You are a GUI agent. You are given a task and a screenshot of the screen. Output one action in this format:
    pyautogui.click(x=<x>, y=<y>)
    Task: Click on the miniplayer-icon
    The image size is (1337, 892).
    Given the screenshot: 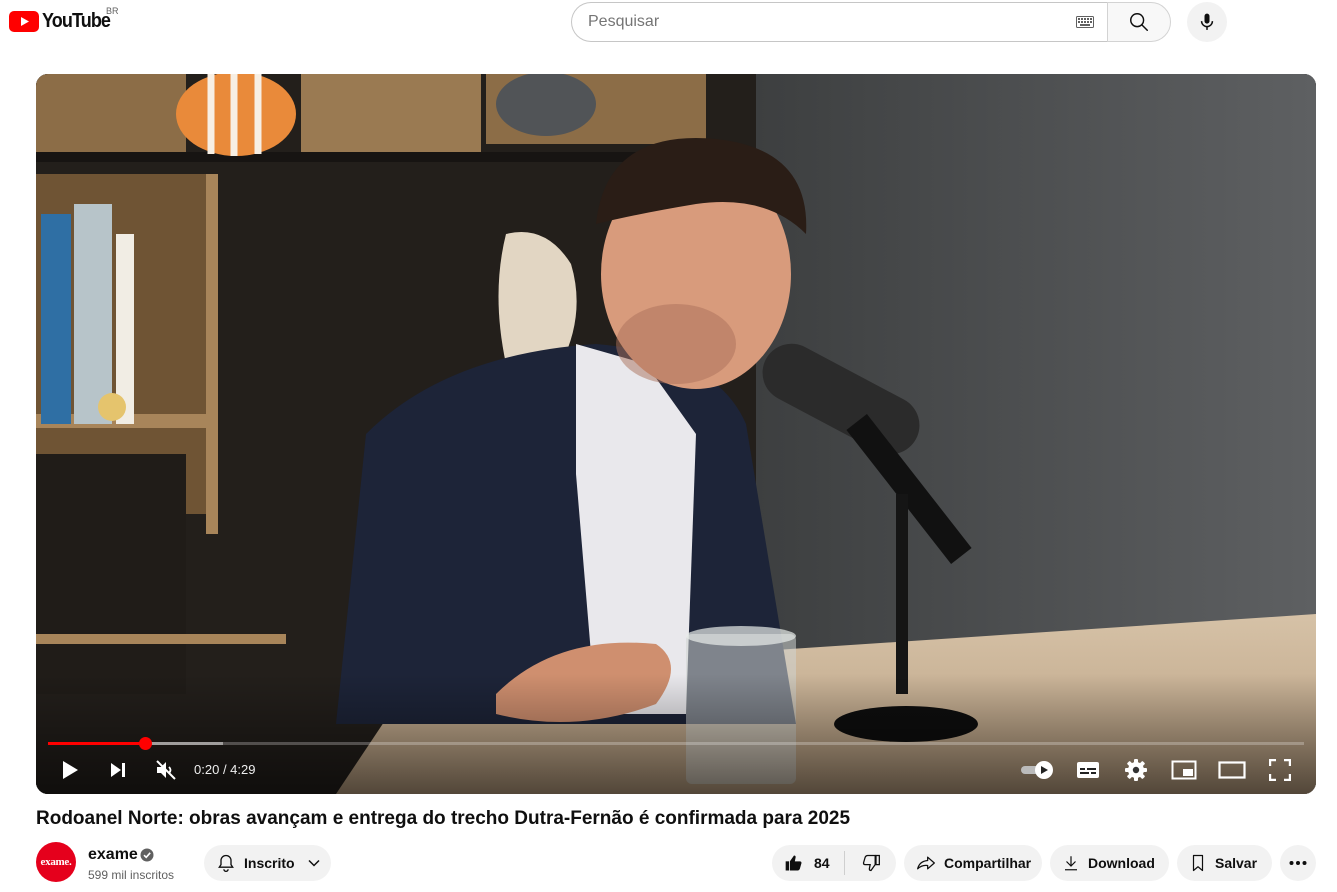 What is the action you would take?
    pyautogui.click(x=1184, y=770)
    